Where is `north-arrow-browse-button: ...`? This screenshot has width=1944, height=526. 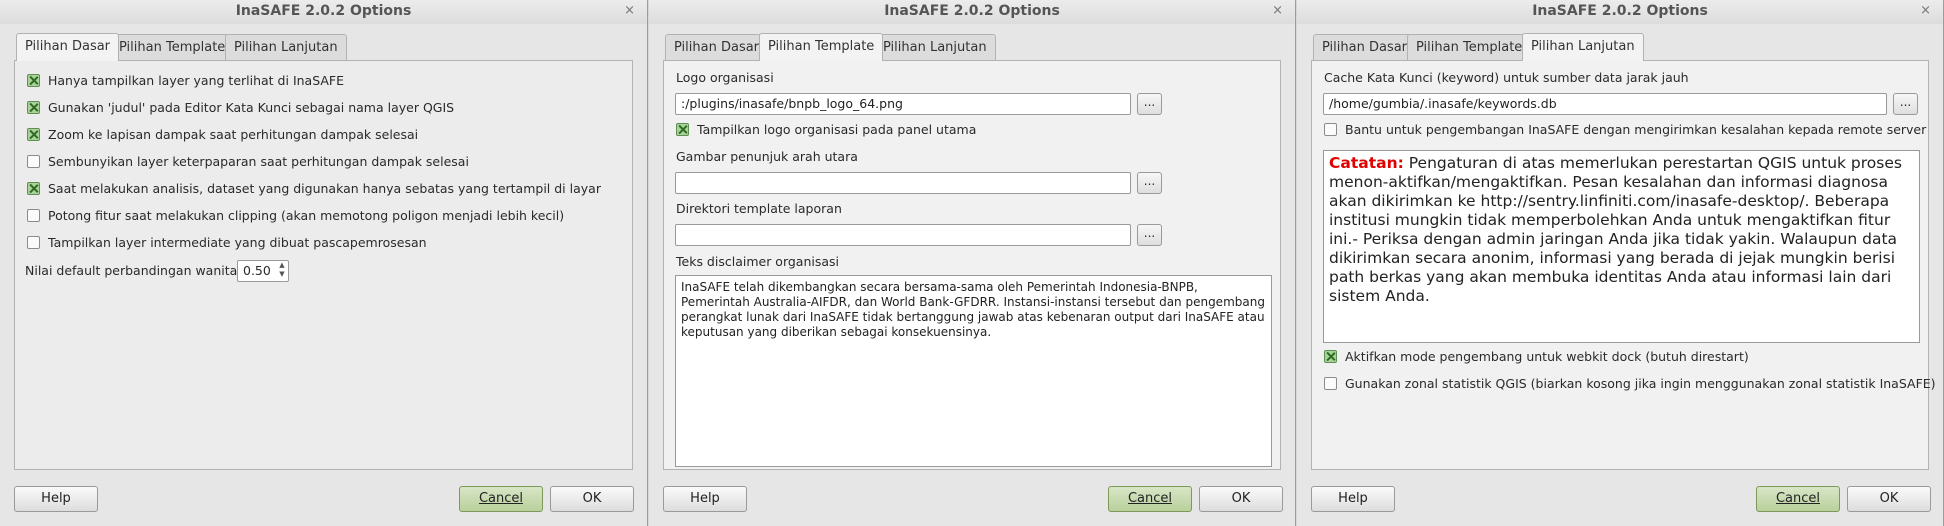 north-arrow-browse-button: ... is located at coordinates (1149, 183).